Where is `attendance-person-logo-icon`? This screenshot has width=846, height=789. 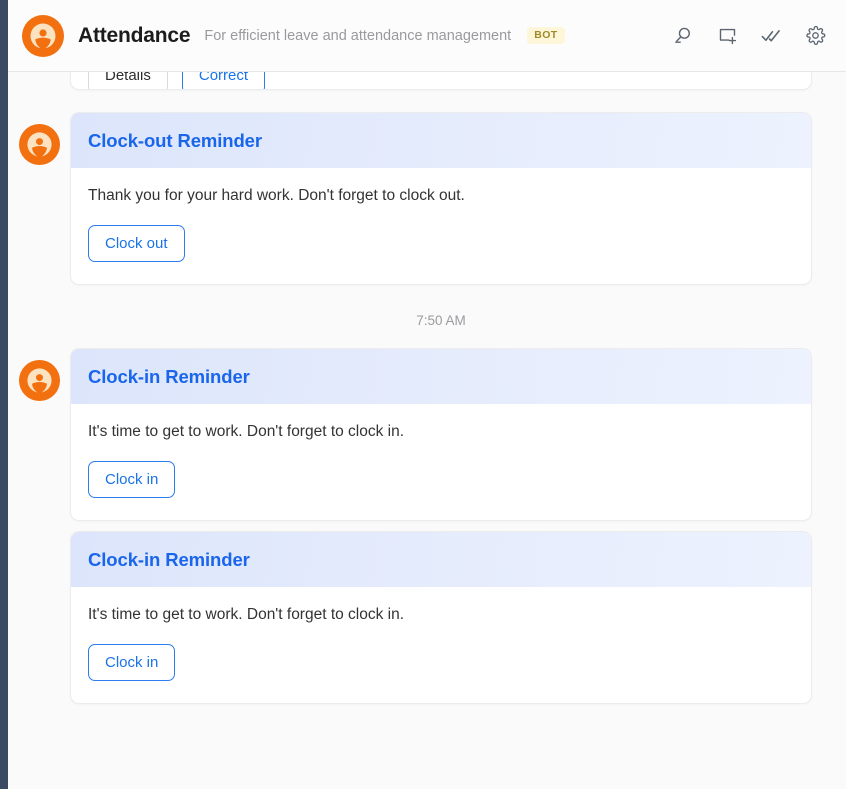
attendance-person-logo-icon is located at coordinates (43, 35).